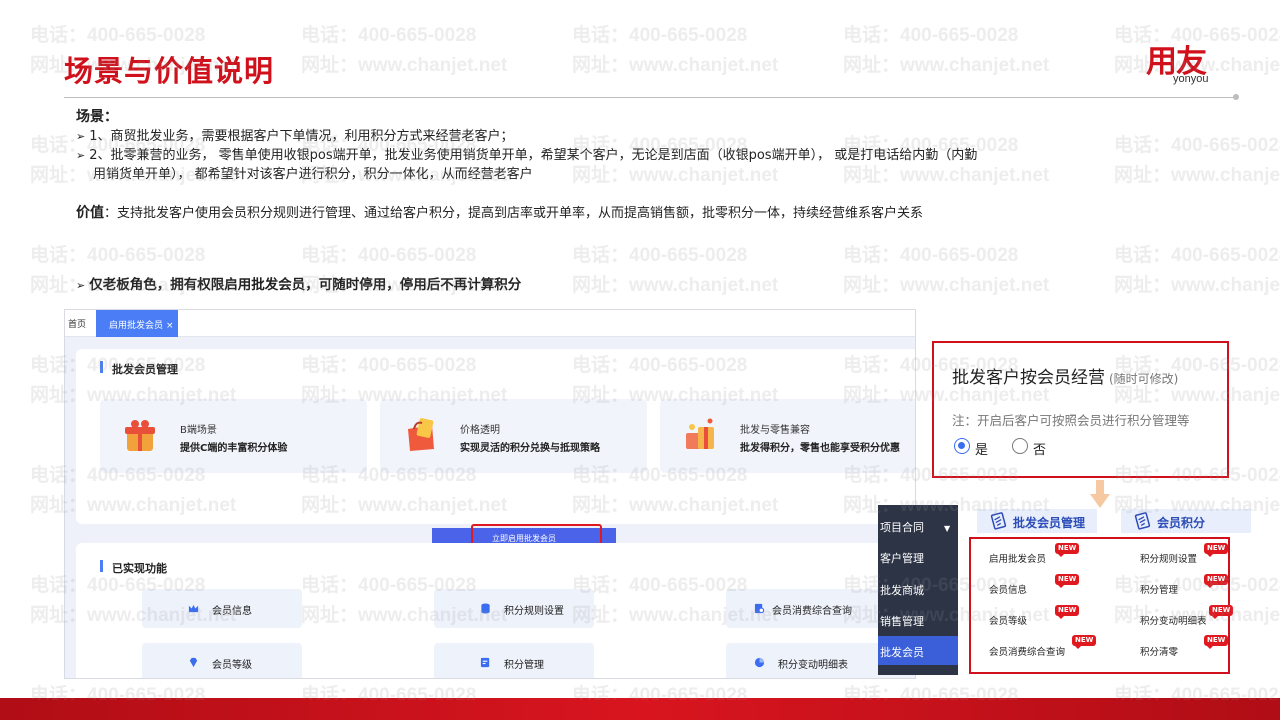 This screenshot has height=720, width=1280. What do you see at coordinates (759, 608) in the screenshot?
I see `search-doc-icon` at bounding box center [759, 608].